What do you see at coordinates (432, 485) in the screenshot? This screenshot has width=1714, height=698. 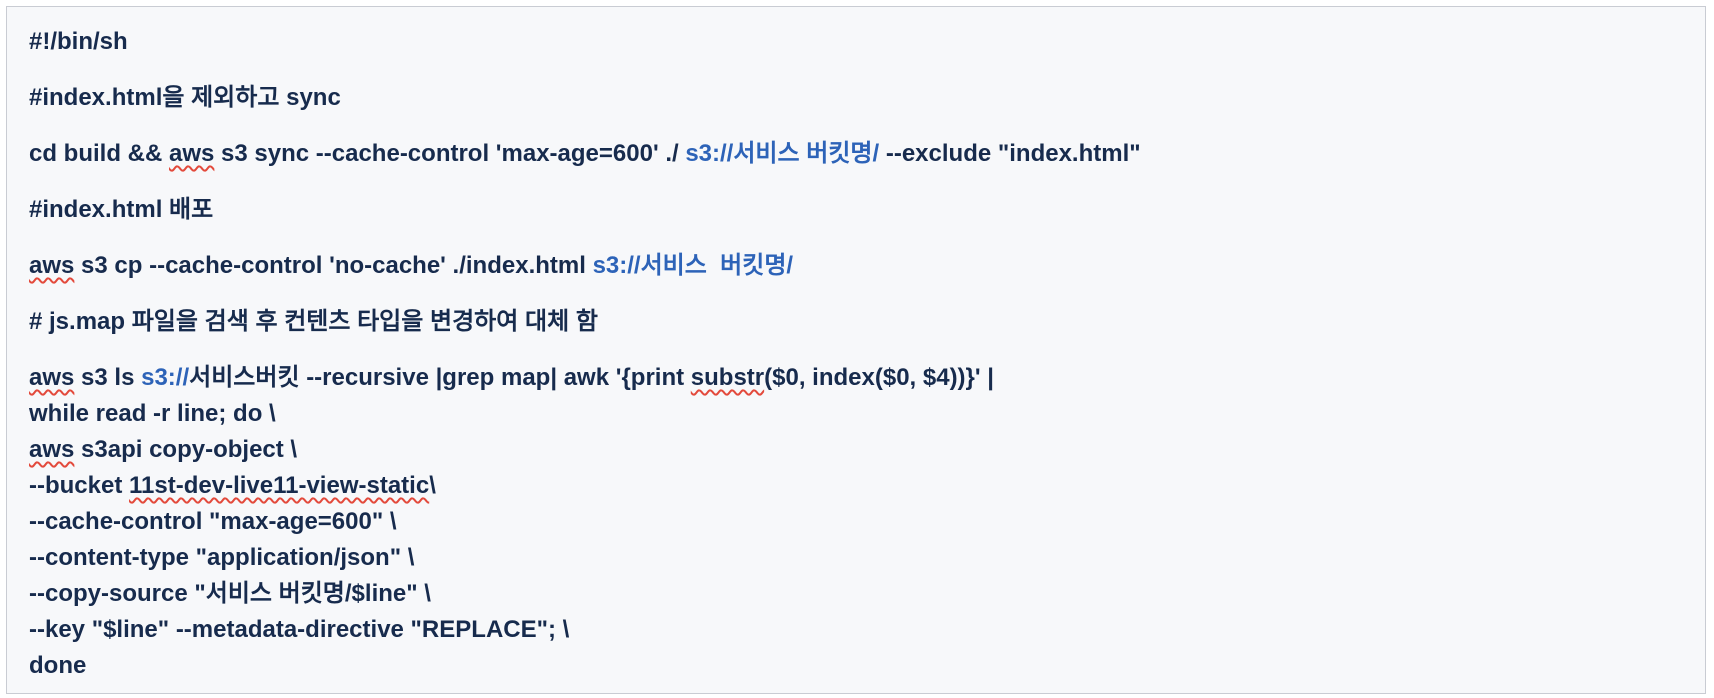 I see `bucket-continuation: \` at bounding box center [432, 485].